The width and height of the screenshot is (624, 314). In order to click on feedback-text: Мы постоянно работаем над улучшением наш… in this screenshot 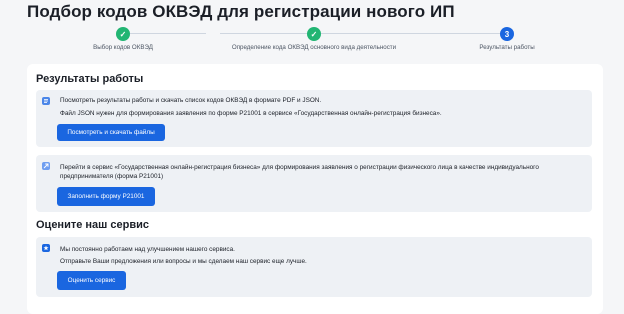, I will do `click(147, 249)`.